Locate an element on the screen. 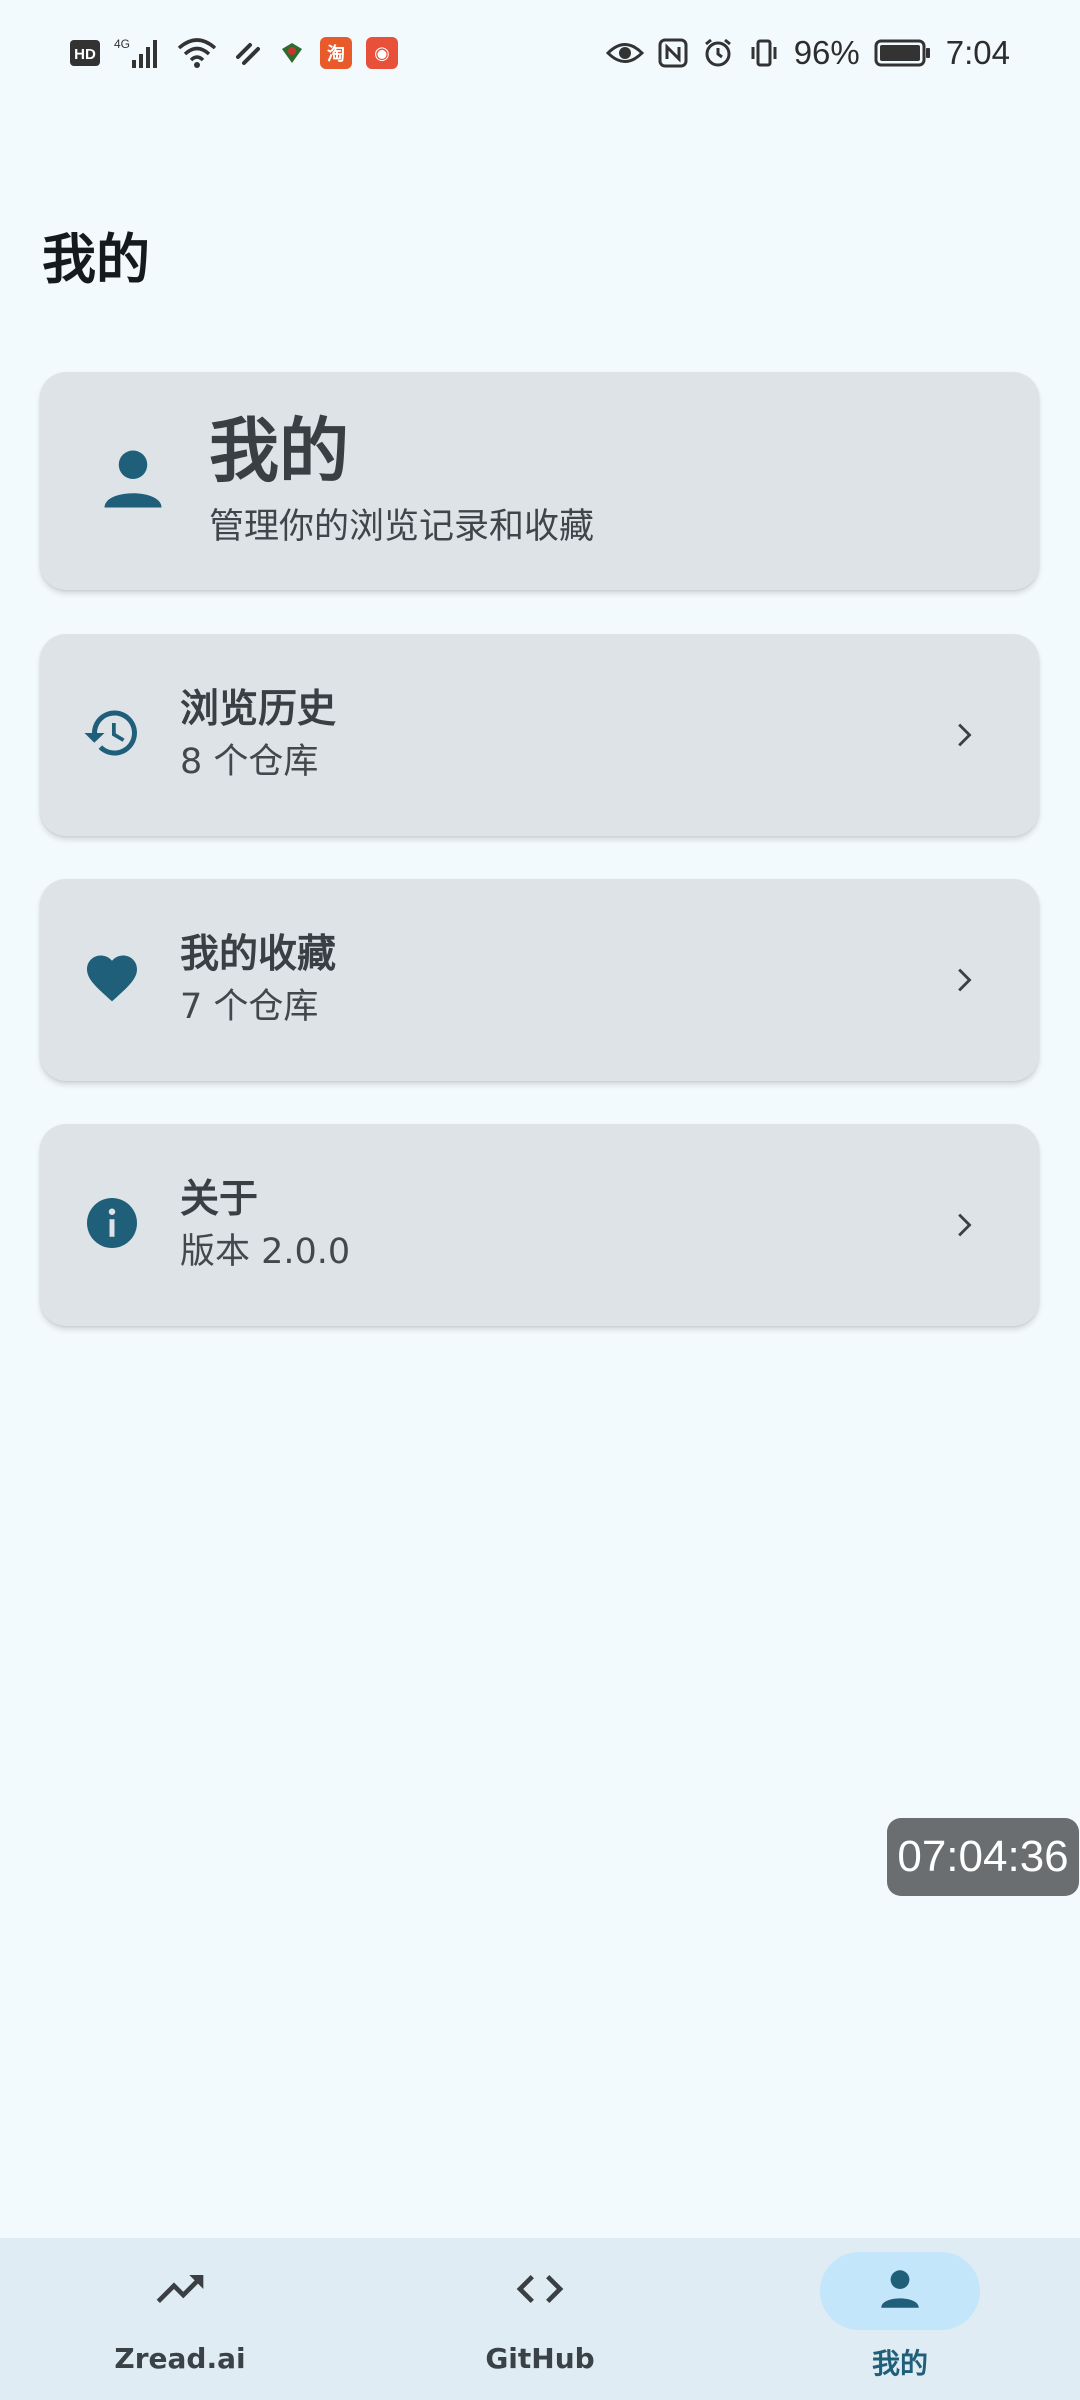 The height and width of the screenshot is (2400, 1080). svg-text: 4G is located at coordinates (122, 44).